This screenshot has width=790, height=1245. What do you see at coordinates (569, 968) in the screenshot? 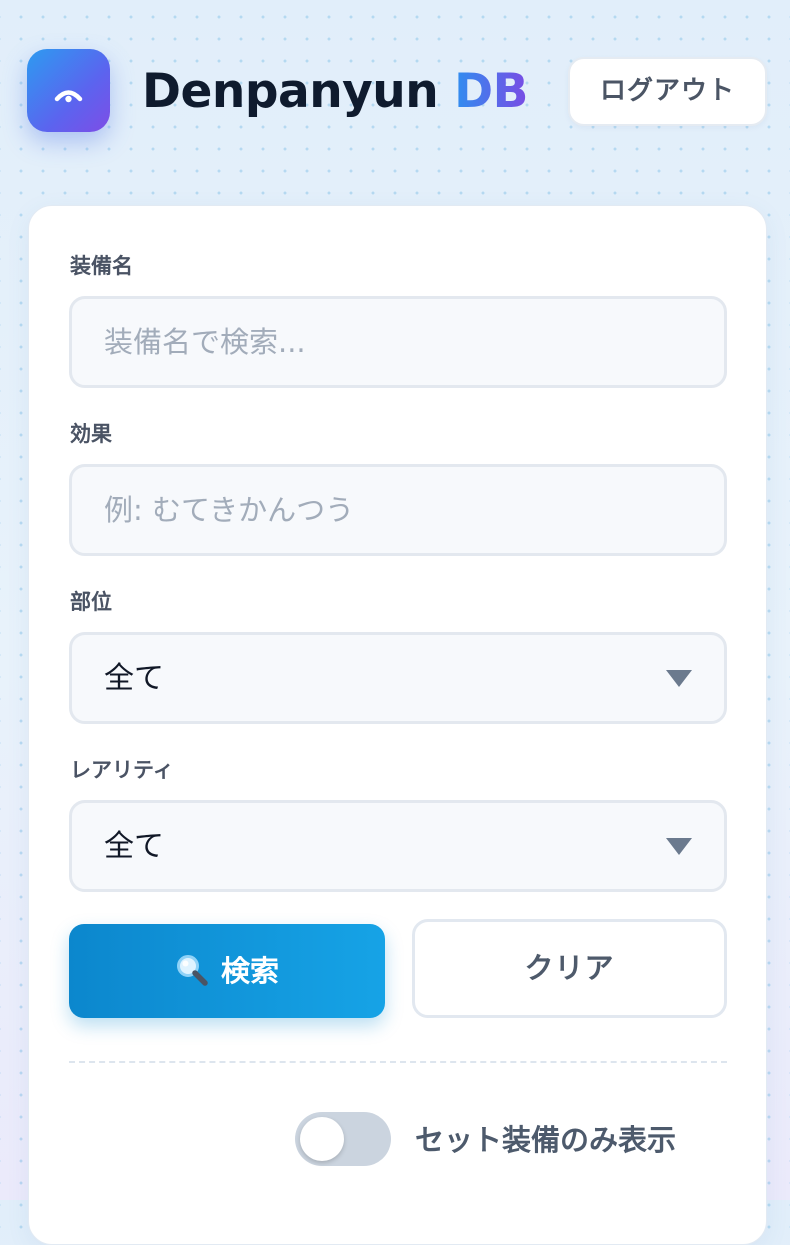
I see `clear-button: クリア` at bounding box center [569, 968].